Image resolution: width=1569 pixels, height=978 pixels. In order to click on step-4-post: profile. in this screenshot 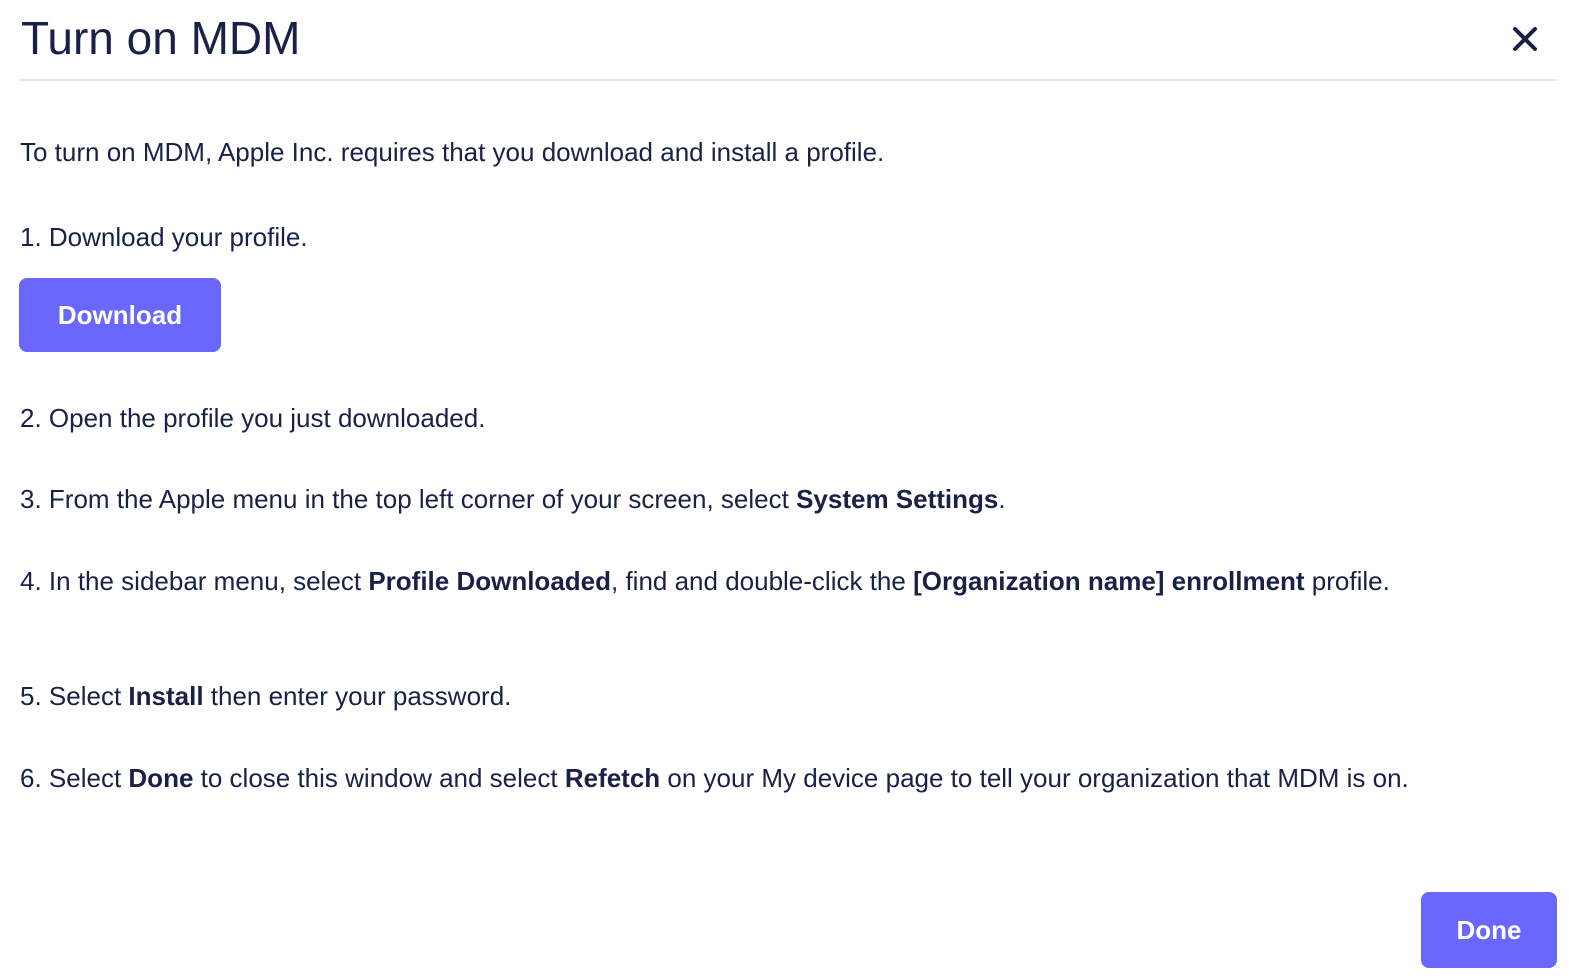, I will do `click(1347, 581)`.